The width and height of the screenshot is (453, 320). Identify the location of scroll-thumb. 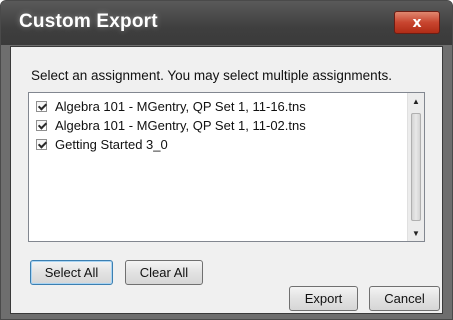
(416, 167).